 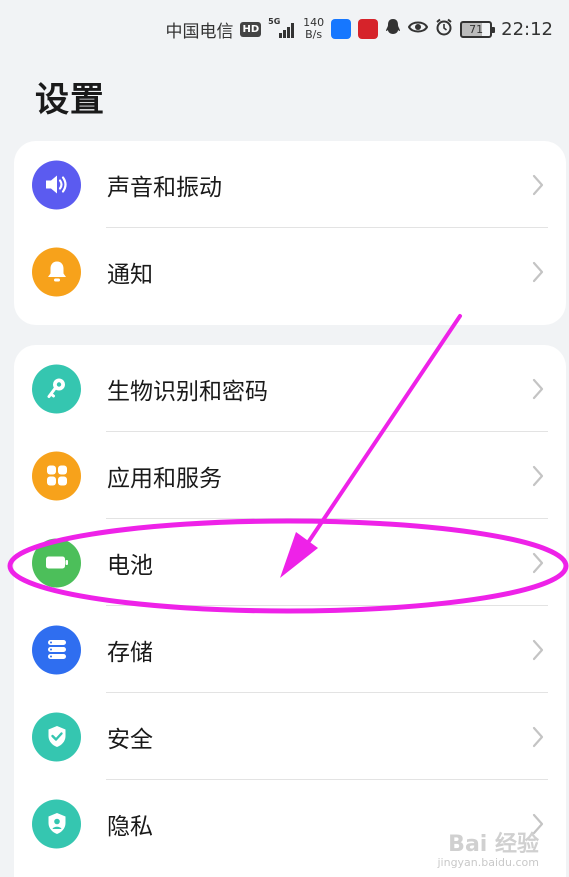 I want to click on settings-item-label: 安全, so click(x=130, y=739).